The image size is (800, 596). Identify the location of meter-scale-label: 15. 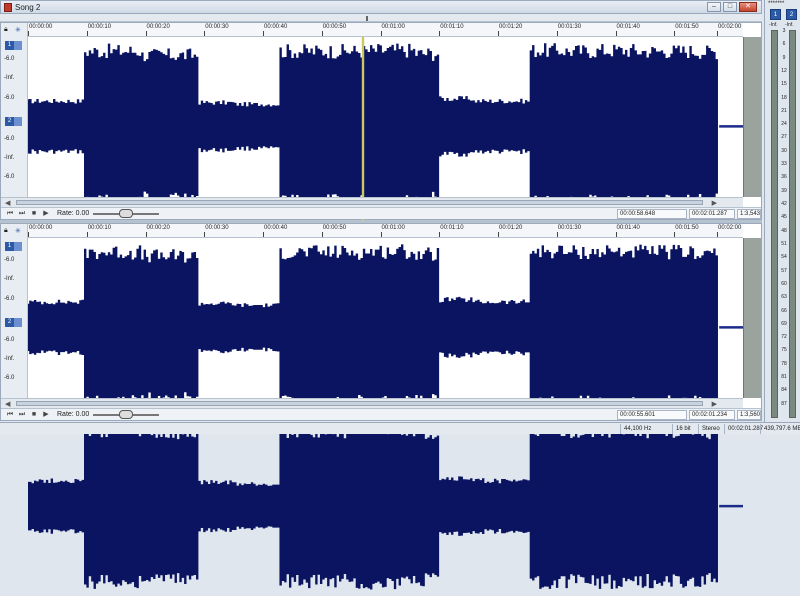
(784, 84).